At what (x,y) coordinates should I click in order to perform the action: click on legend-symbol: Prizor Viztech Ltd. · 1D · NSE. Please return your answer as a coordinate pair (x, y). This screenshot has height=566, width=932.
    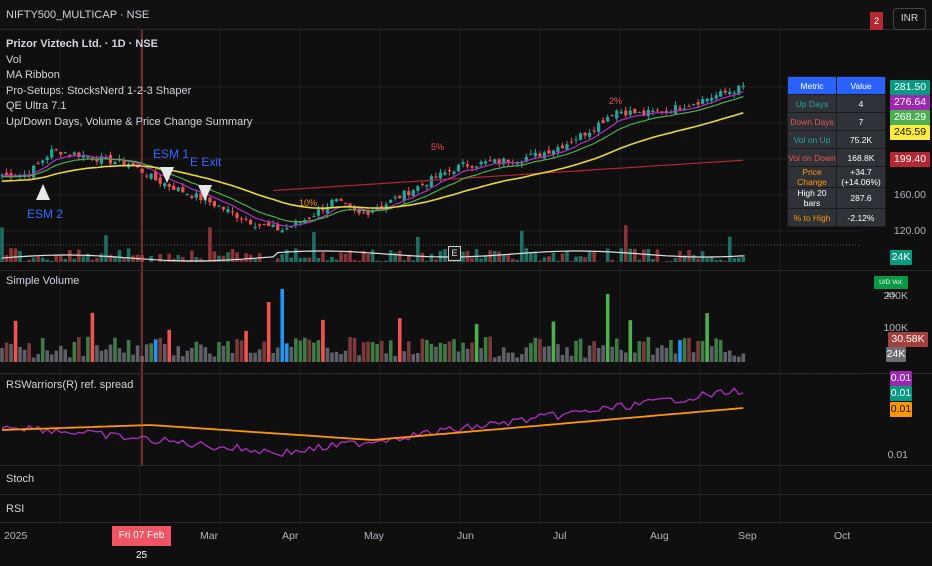
    Looking at the image, I should click on (129, 45).